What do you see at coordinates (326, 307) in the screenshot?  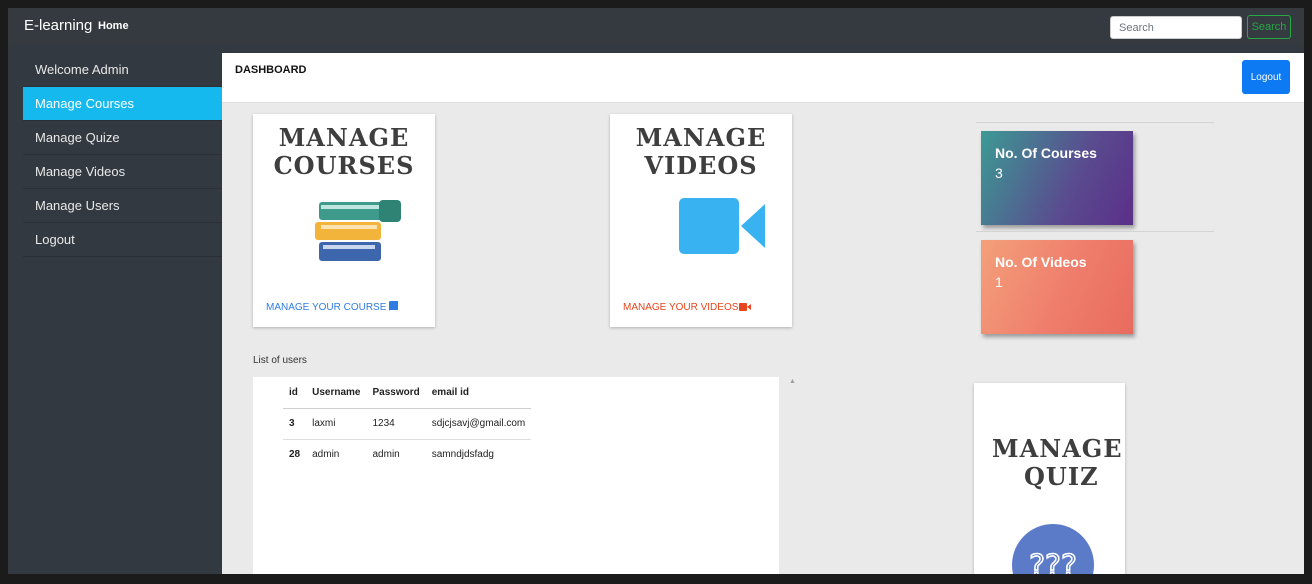 I see `manage-your-course-link: MANAGE YOUR COURSE` at bounding box center [326, 307].